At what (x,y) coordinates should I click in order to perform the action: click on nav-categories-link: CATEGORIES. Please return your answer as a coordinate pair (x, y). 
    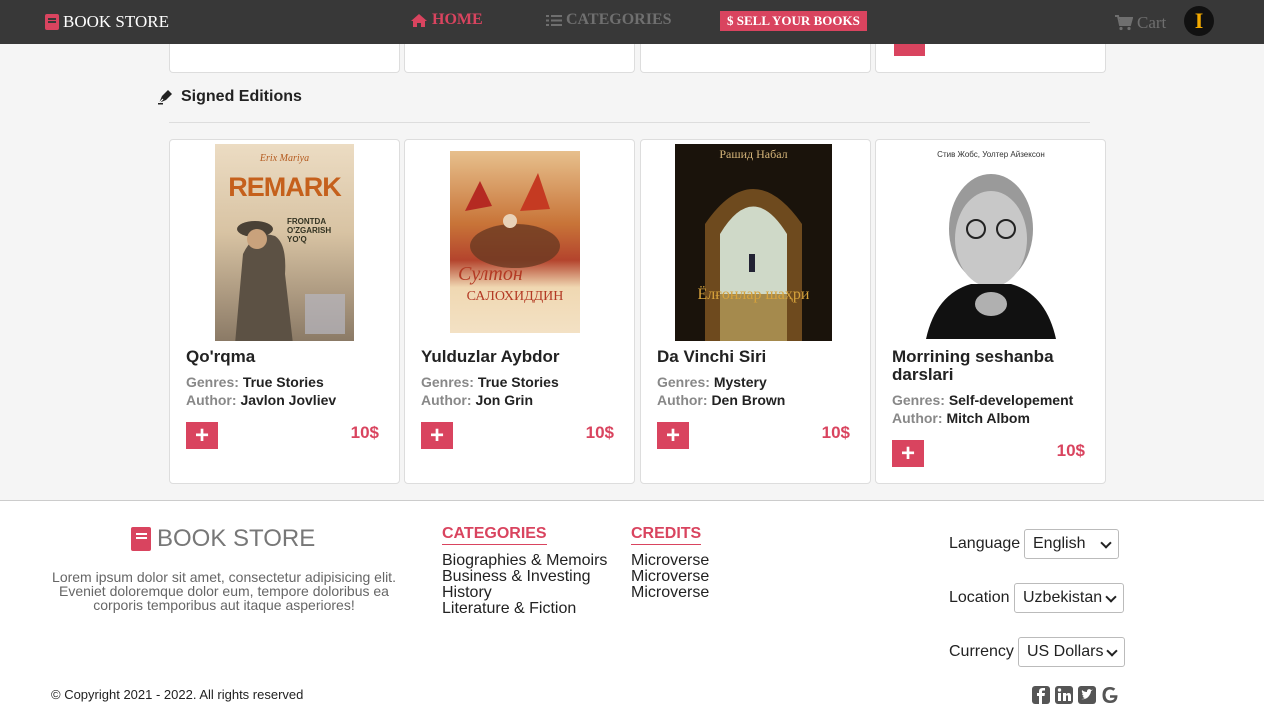
    Looking at the image, I should click on (609, 20).